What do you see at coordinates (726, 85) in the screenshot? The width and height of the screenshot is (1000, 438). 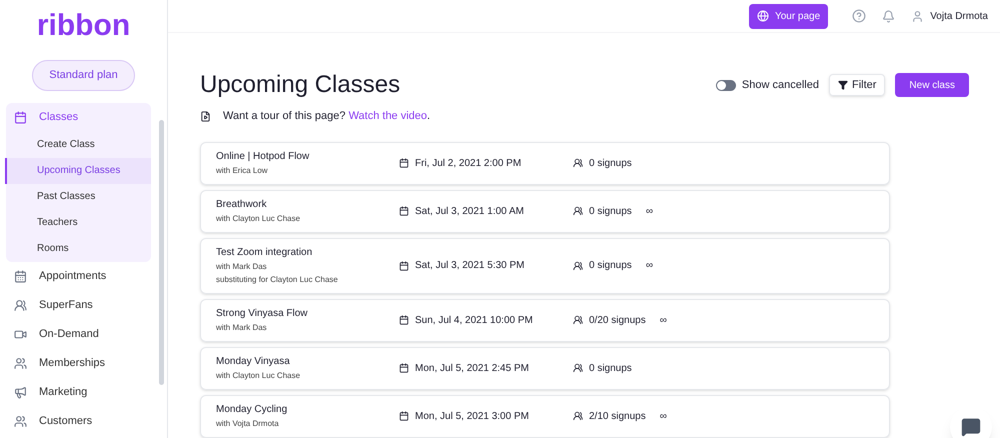 I see `toggle-switch` at bounding box center [726, 85].